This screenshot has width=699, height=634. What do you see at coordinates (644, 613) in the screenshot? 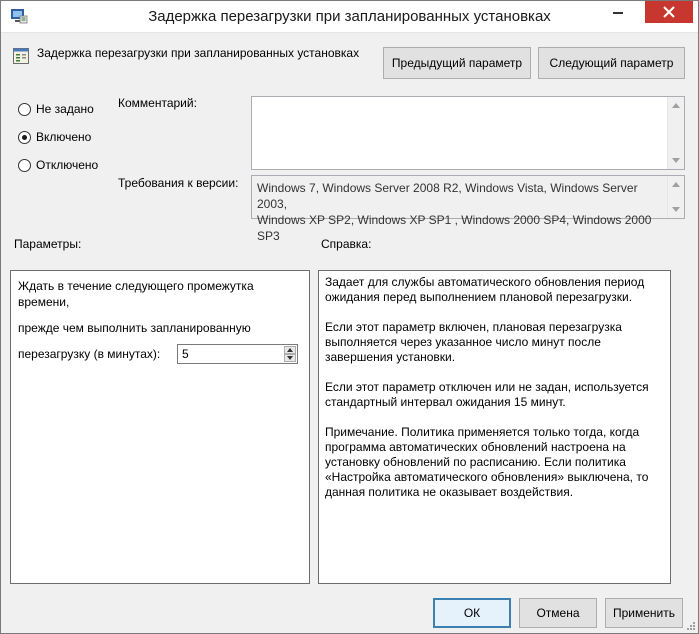
I see `apply-button: Применить` at bounding box center [644, 613].